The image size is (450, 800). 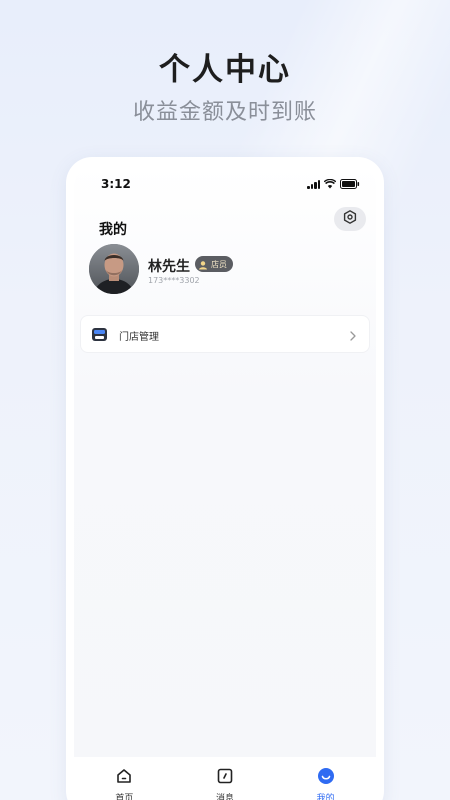 What do you see at coordinates (325, 797) in the screenshot?
I see `tab-mine-label: 我的` at bounding box center [325, 797].